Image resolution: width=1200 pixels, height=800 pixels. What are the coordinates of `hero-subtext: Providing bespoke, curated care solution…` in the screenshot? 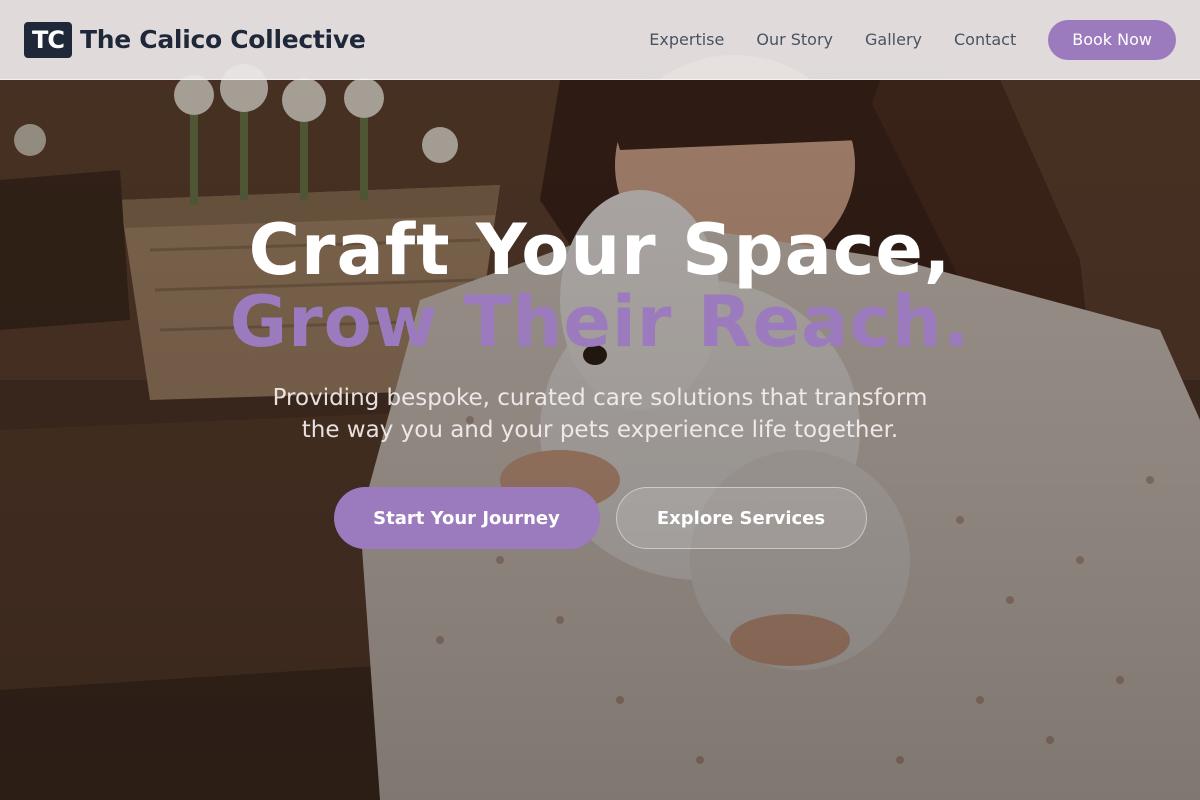 It's located at (600, 414).